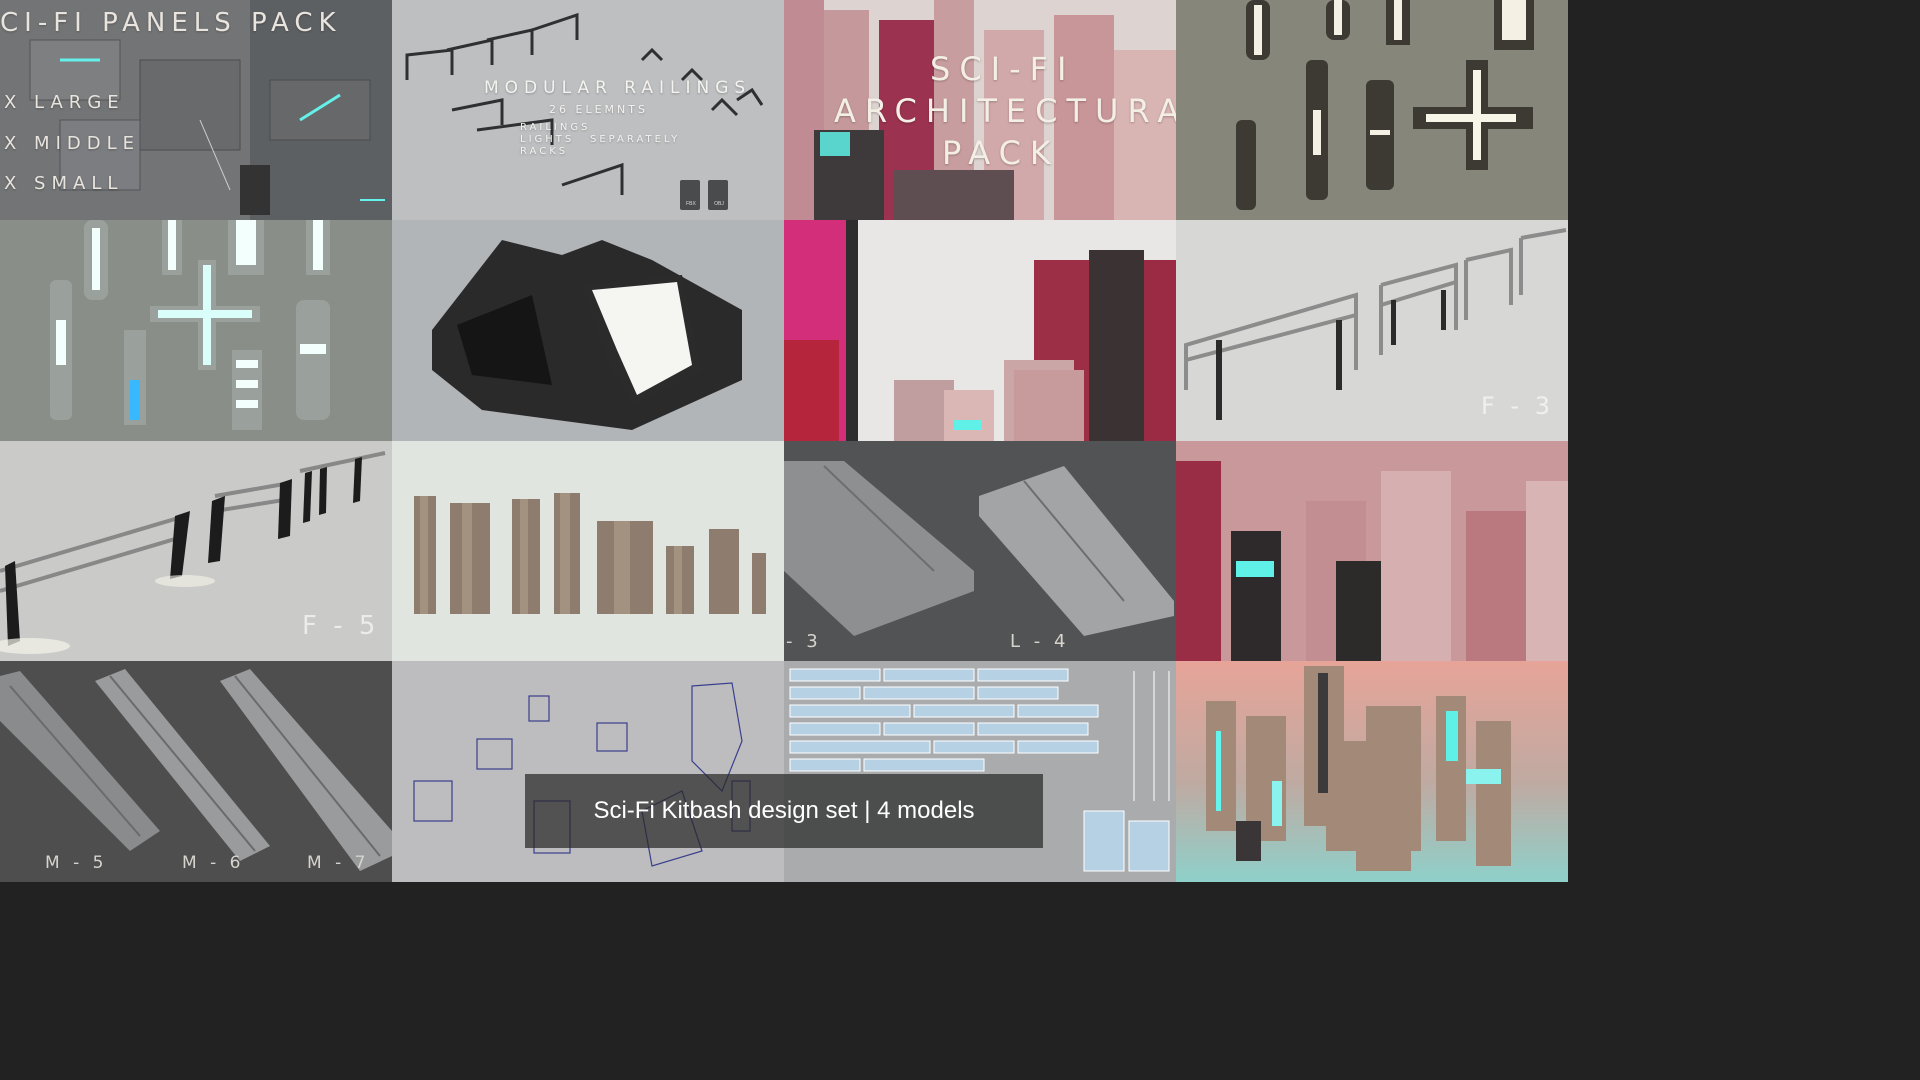 This screenshot has width=1920, height=1080. I want to click on architectural-title-line2: ARCHITECTURAL, so click(1005, 111).